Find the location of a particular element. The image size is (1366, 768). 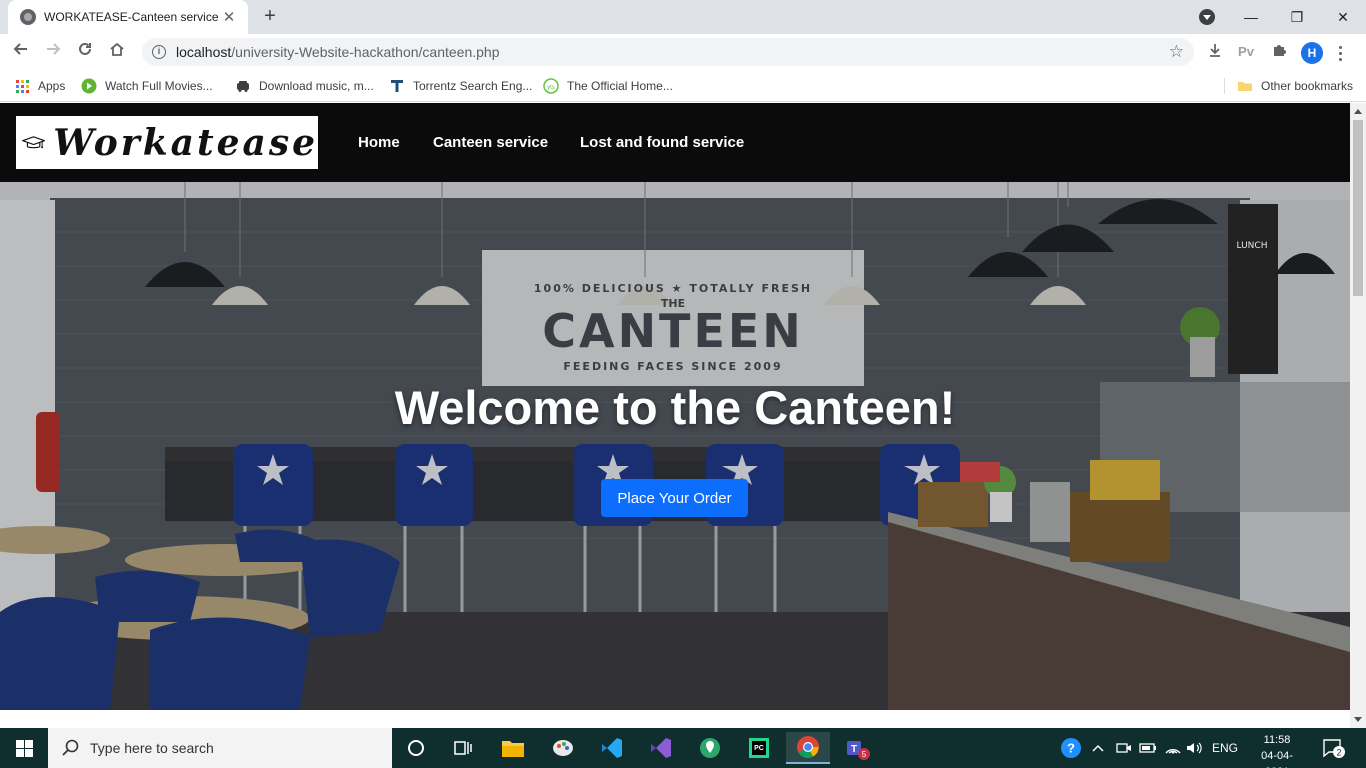

close-window-button: ✕ is located at coordinates (1343, 17).